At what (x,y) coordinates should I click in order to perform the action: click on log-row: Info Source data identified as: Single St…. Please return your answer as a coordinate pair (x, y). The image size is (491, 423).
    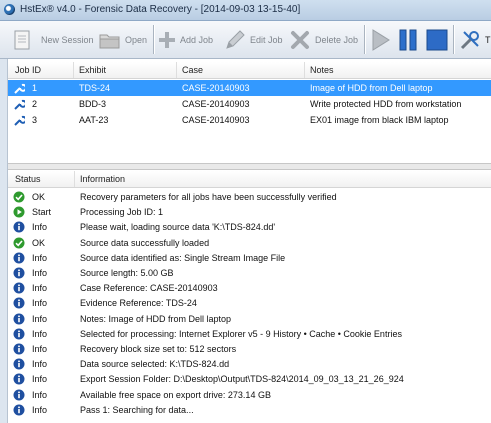
    Looking at the image, I should click on (249, 257).